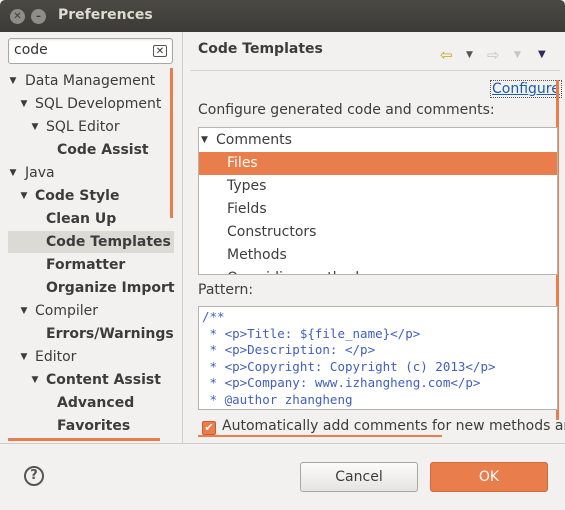 The width and height of the screenshot is (565, 510). Describe the element at coordinates (526, 89) in the screenshot. I see `configure-project-settings-link: Configure` at that location.